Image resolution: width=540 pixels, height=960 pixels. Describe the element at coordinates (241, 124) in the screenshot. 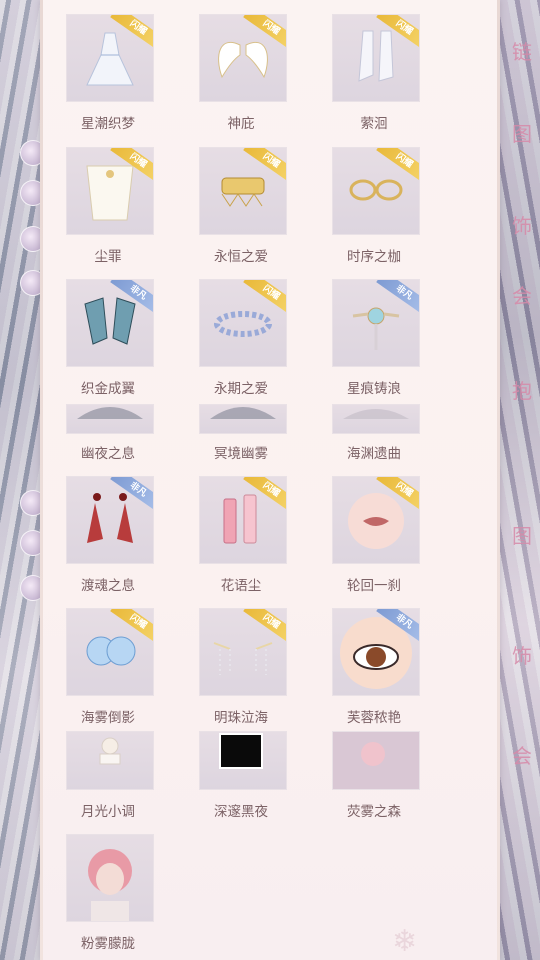

I see `item-name: 神庇` at that location.